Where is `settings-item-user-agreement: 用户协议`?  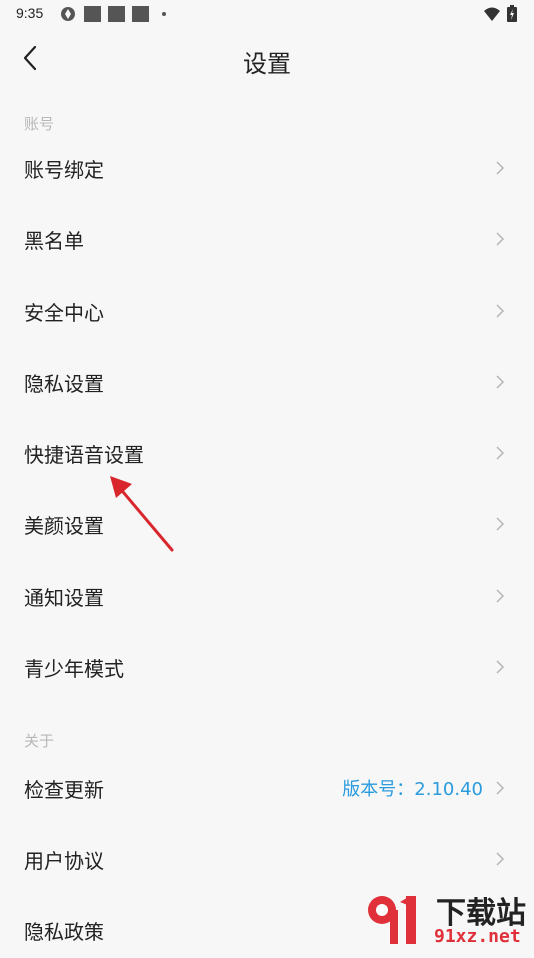
settings-item-user-agreement: 用户协议 is located at coordinates (267, 859).